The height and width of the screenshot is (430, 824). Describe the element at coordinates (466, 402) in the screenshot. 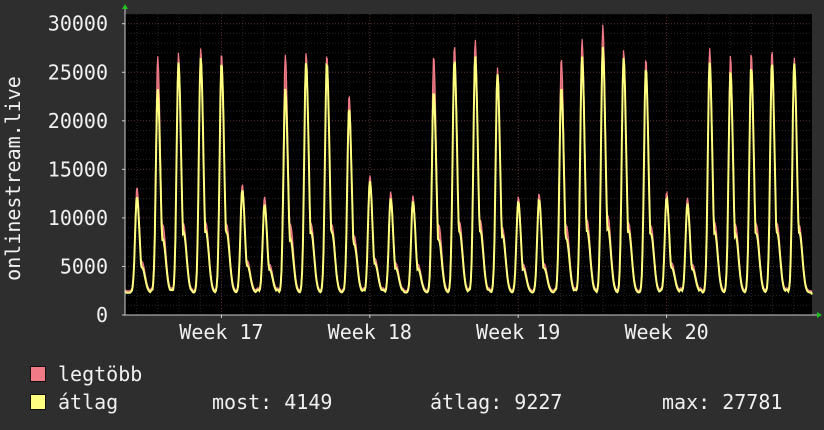

I see `stat-average-label: átlag:` at that location.